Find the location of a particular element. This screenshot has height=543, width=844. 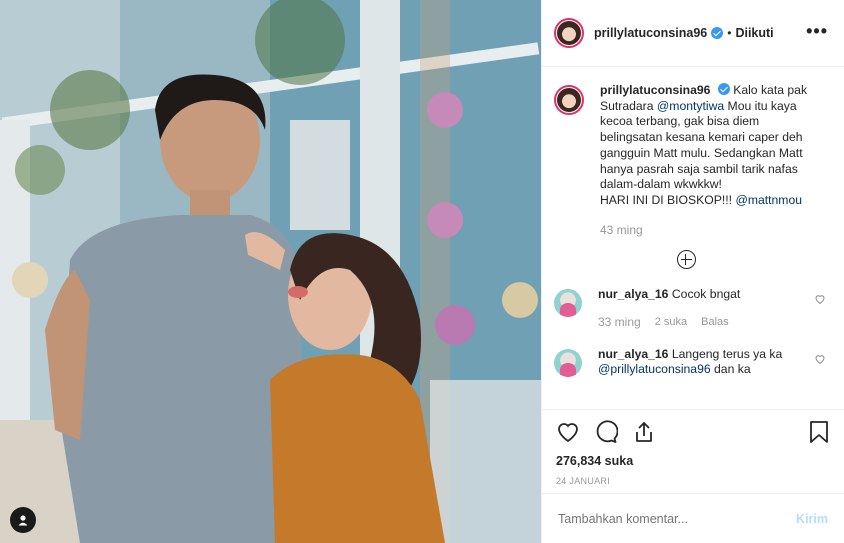

comment-input is located at coordinates (677, 518).